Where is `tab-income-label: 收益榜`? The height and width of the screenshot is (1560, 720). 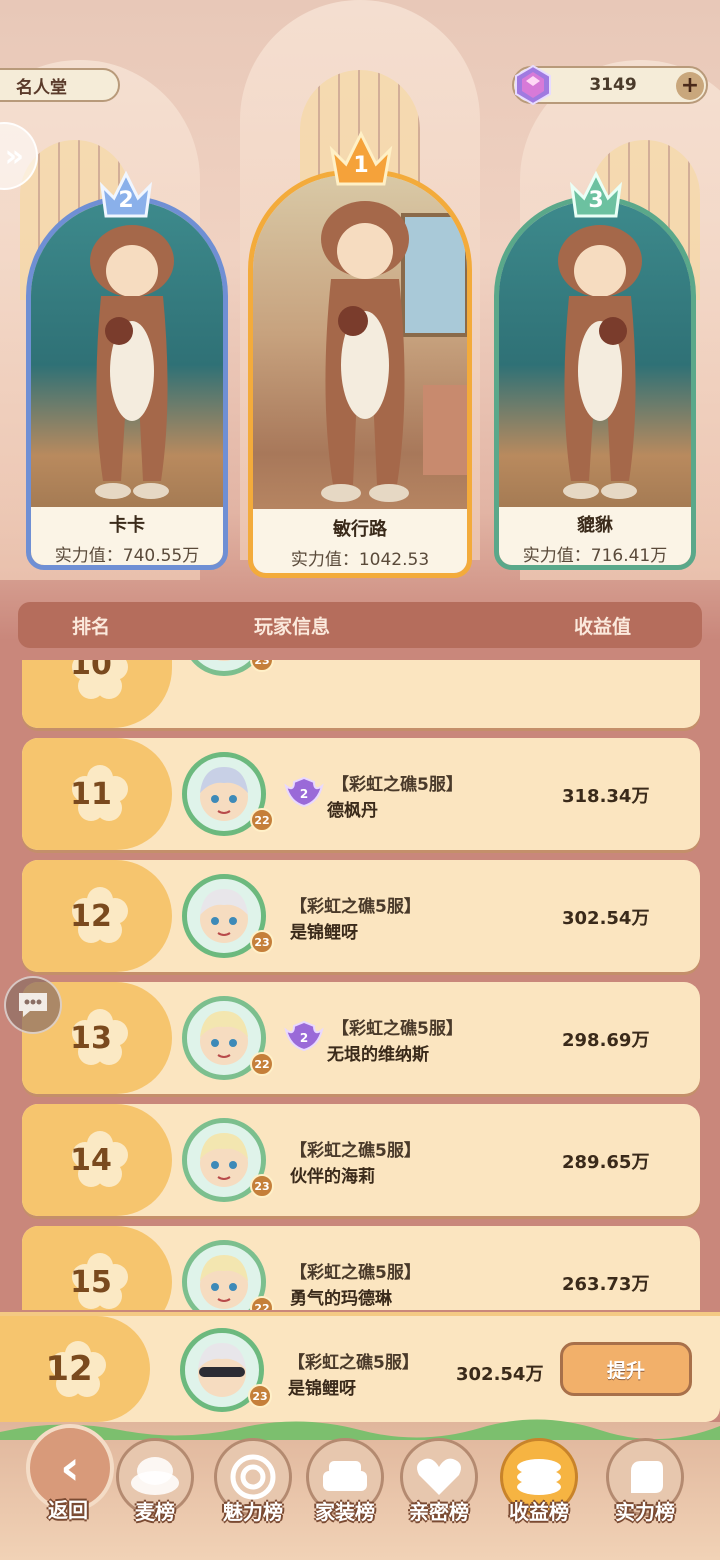 tab-income-label: 收益榜 is located at coordinates (539, 1512).